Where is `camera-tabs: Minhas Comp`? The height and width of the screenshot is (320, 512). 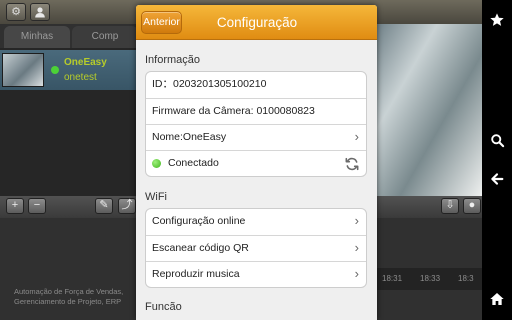 camera-tabs: Minhas Comp is located at coordinates (70, 37).